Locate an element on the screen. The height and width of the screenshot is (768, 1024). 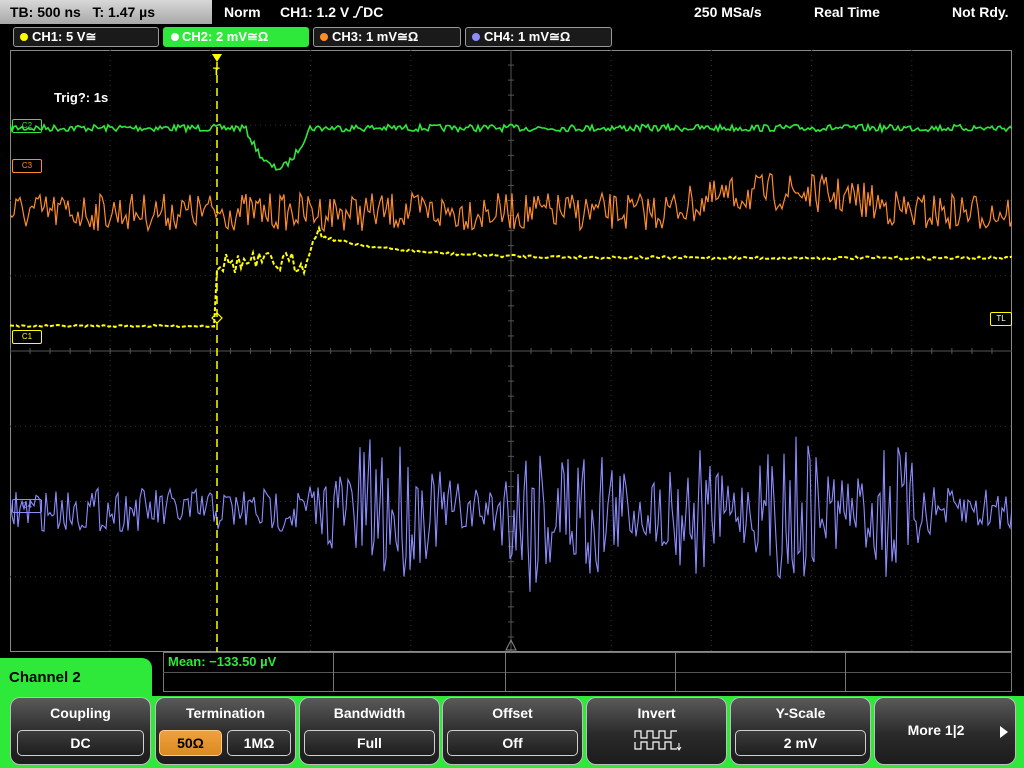
invert-waveform-icon is located at coordinates (658, 740).